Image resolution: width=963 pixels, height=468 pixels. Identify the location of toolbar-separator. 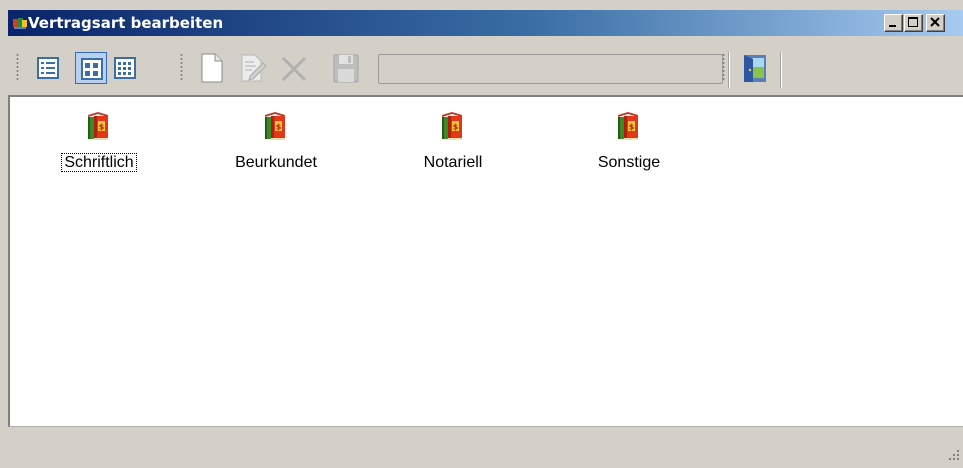
(729, 70).